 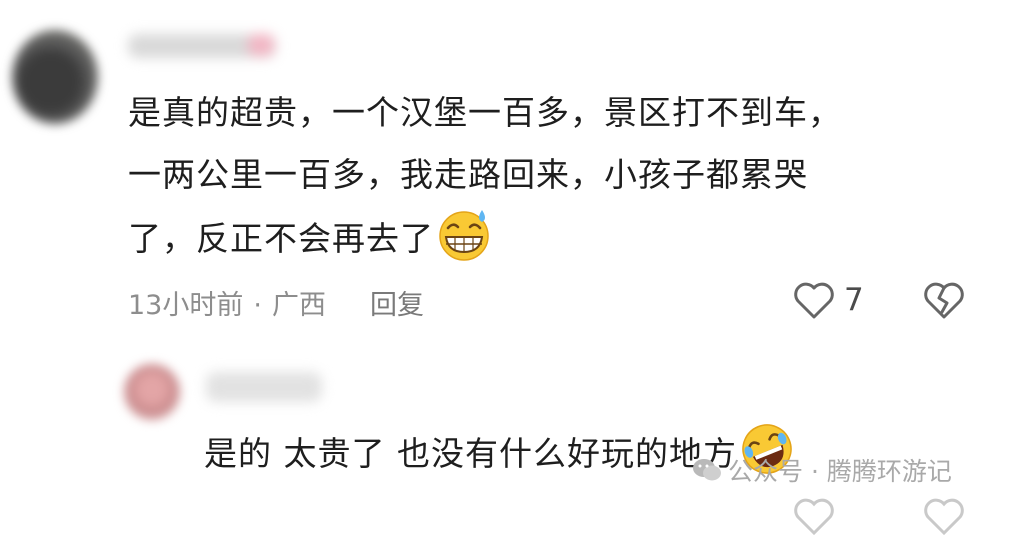 What do you see at coordinates (281, 238) in the screenshot?
I see `comment-line-text: 了，反正不会再去了` at bounding box center [281, 238].